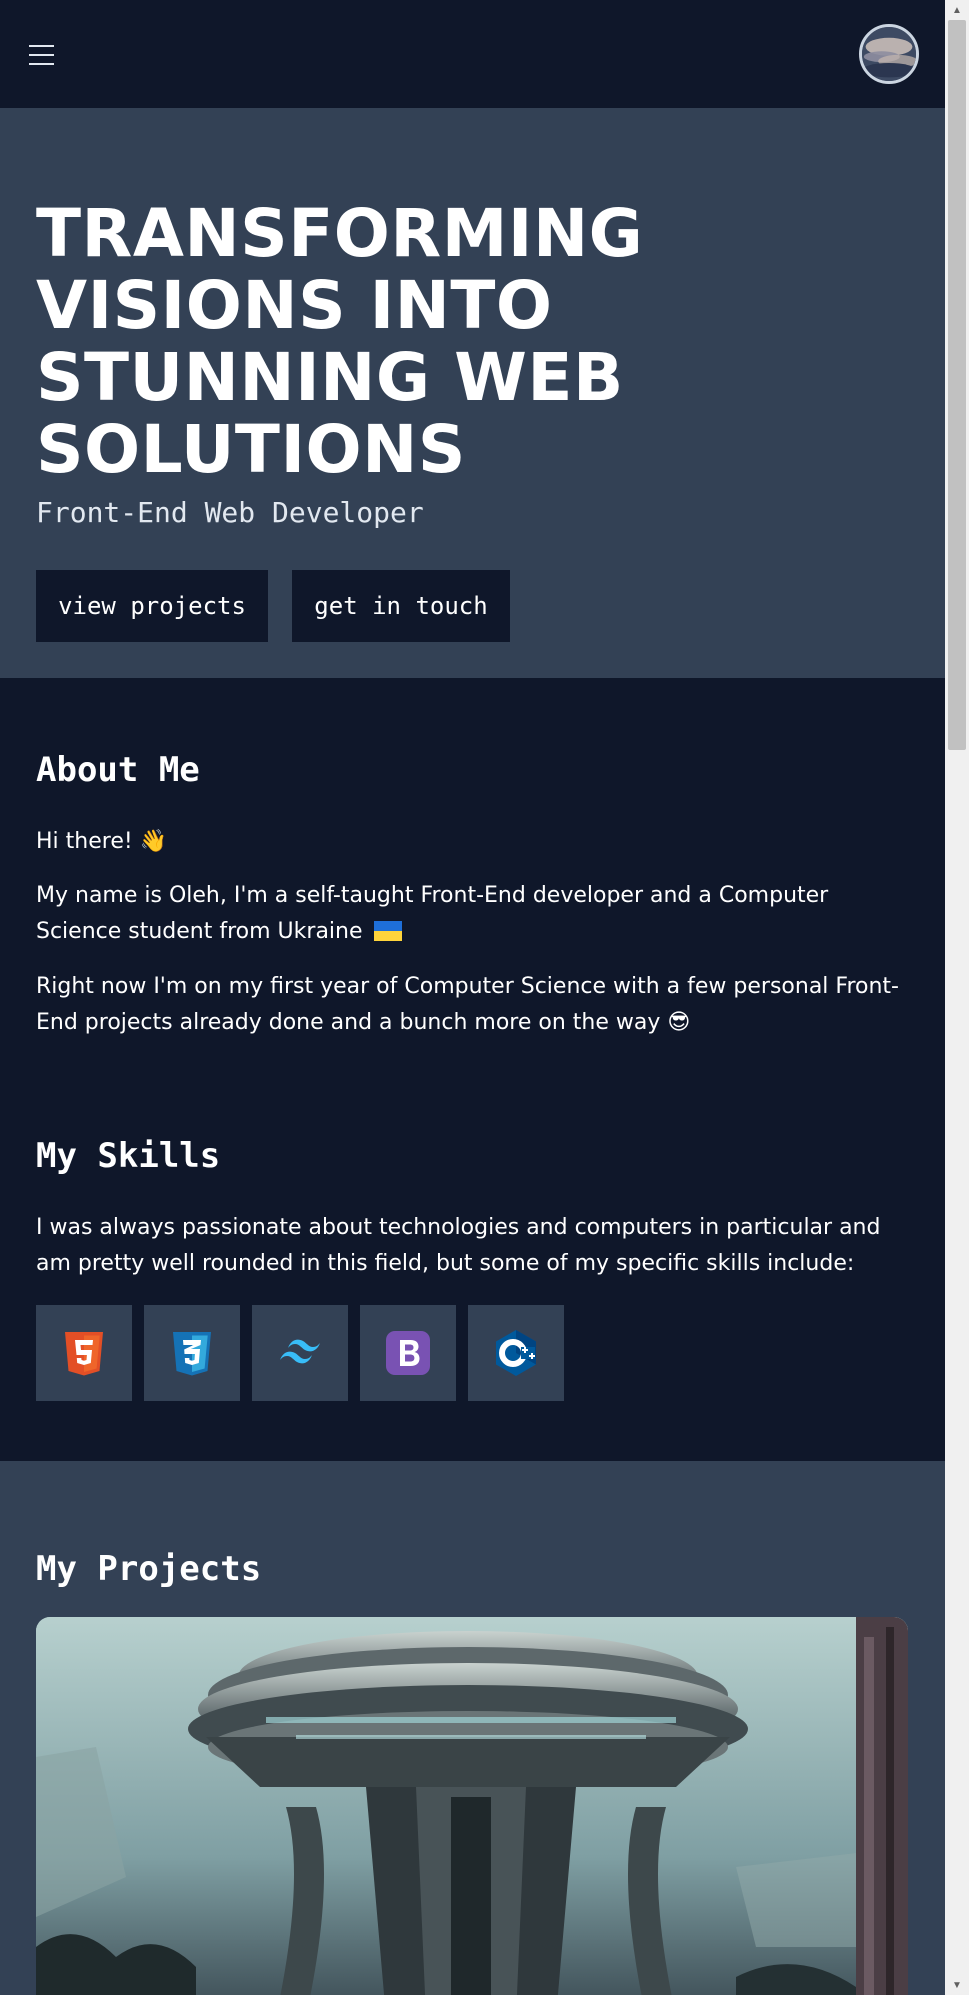 Image resolution: width=969 pixels, height=1995 pixels. Describe the element at coordinates (149, 1569) in the screenshot. I see `projects-title: My Projects` at that location.